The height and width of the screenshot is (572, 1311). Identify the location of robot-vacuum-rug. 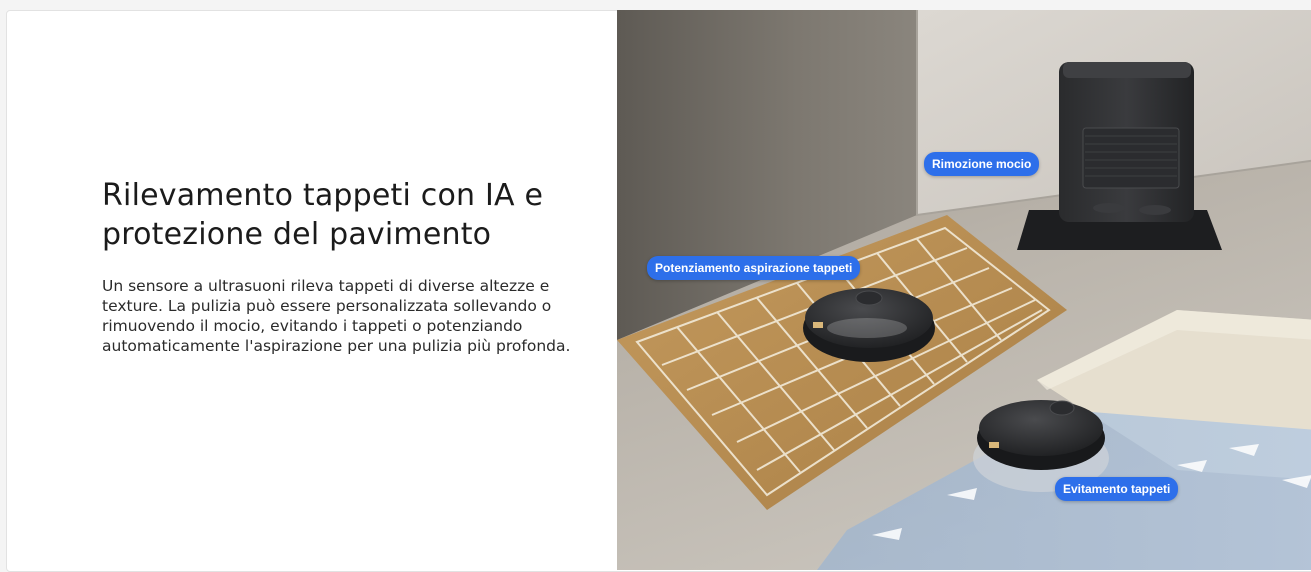
(869, 325).